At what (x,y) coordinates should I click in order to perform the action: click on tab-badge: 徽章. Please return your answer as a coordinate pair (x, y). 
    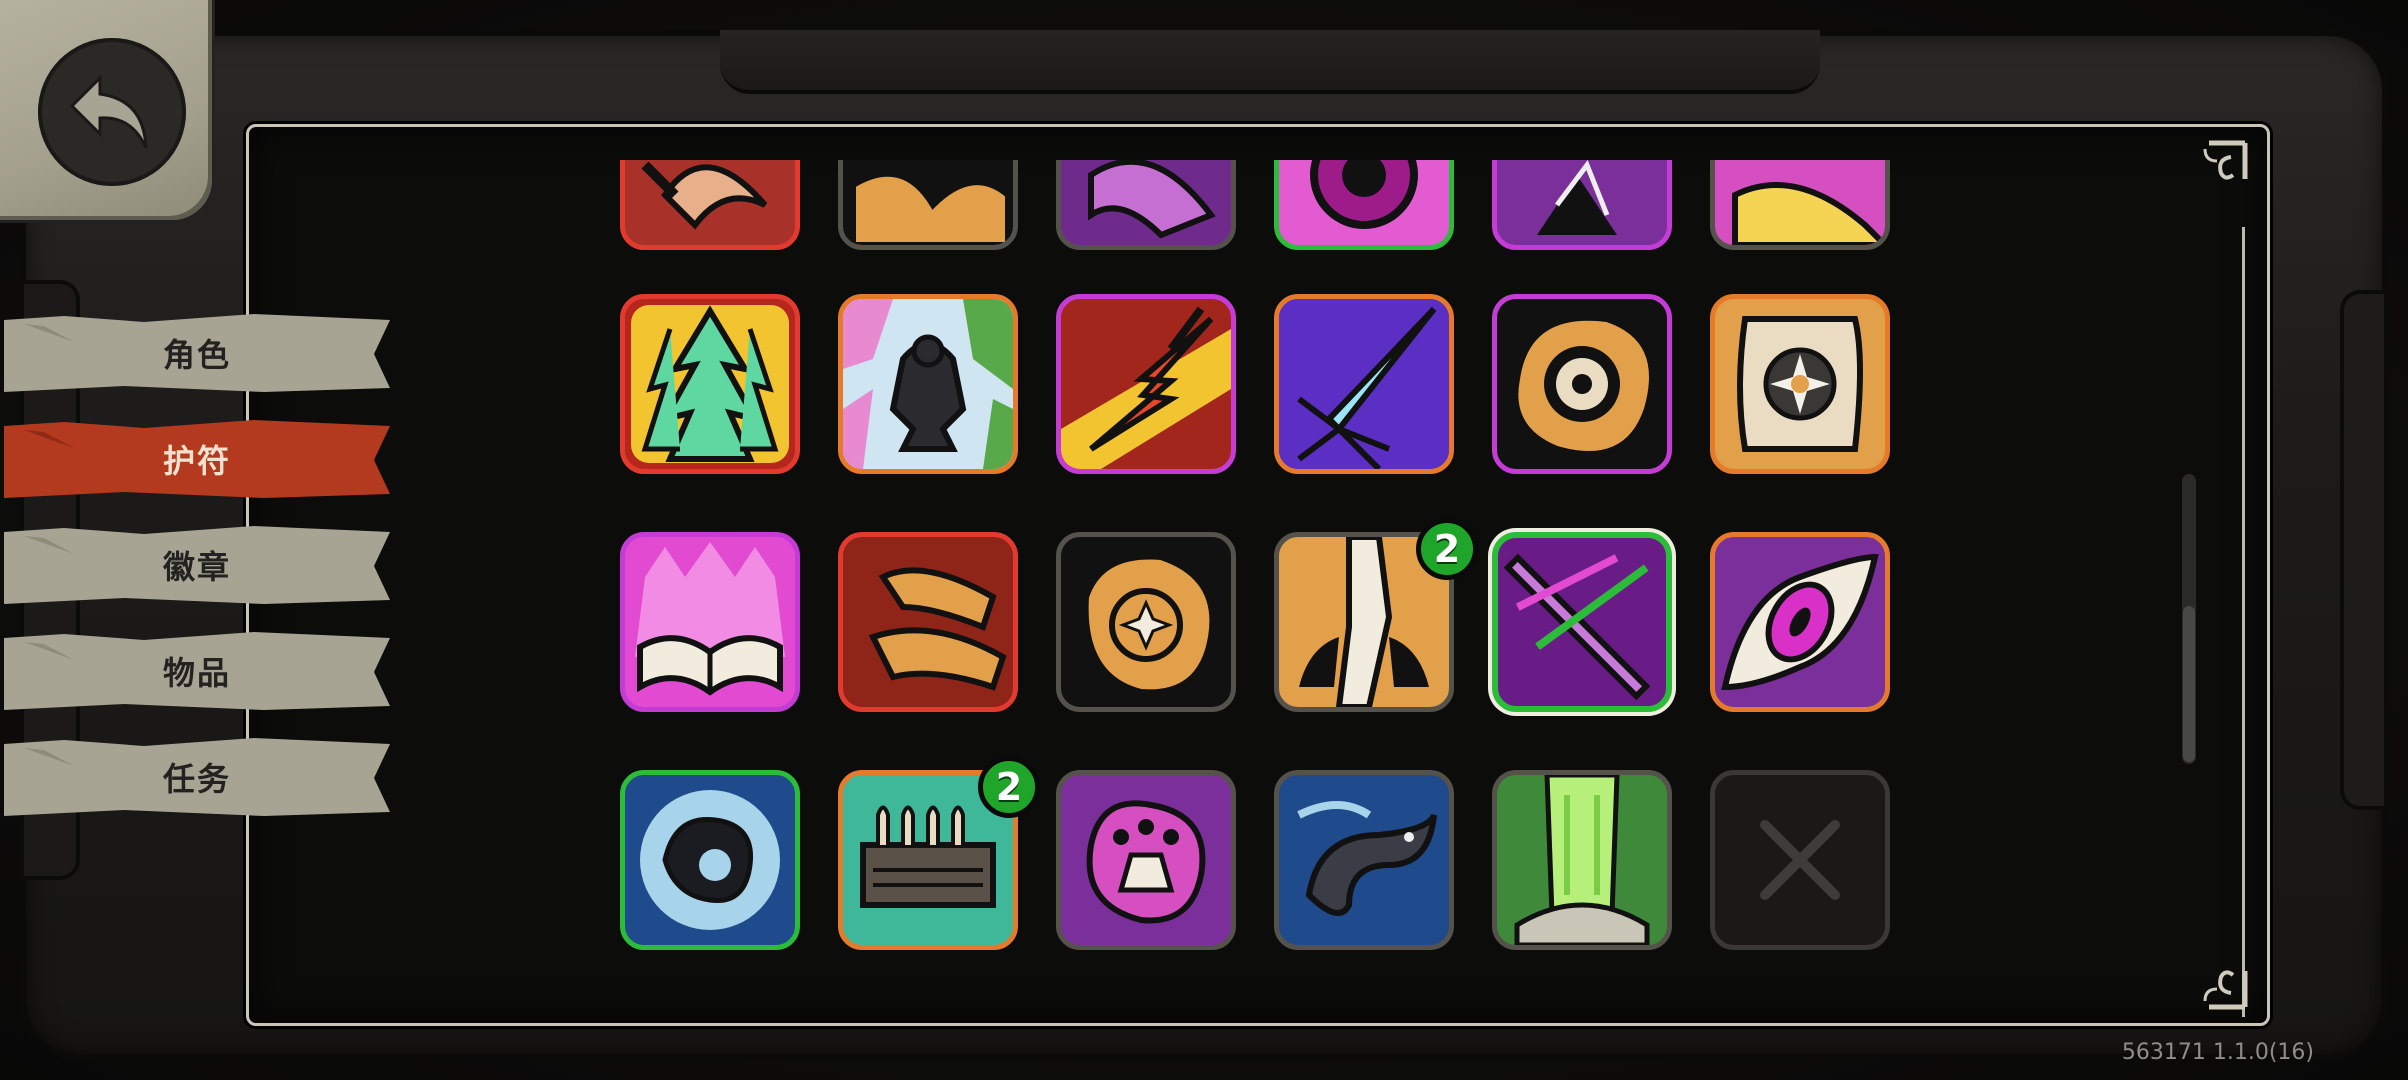
    Looking at the image, I should click on (197, 565).